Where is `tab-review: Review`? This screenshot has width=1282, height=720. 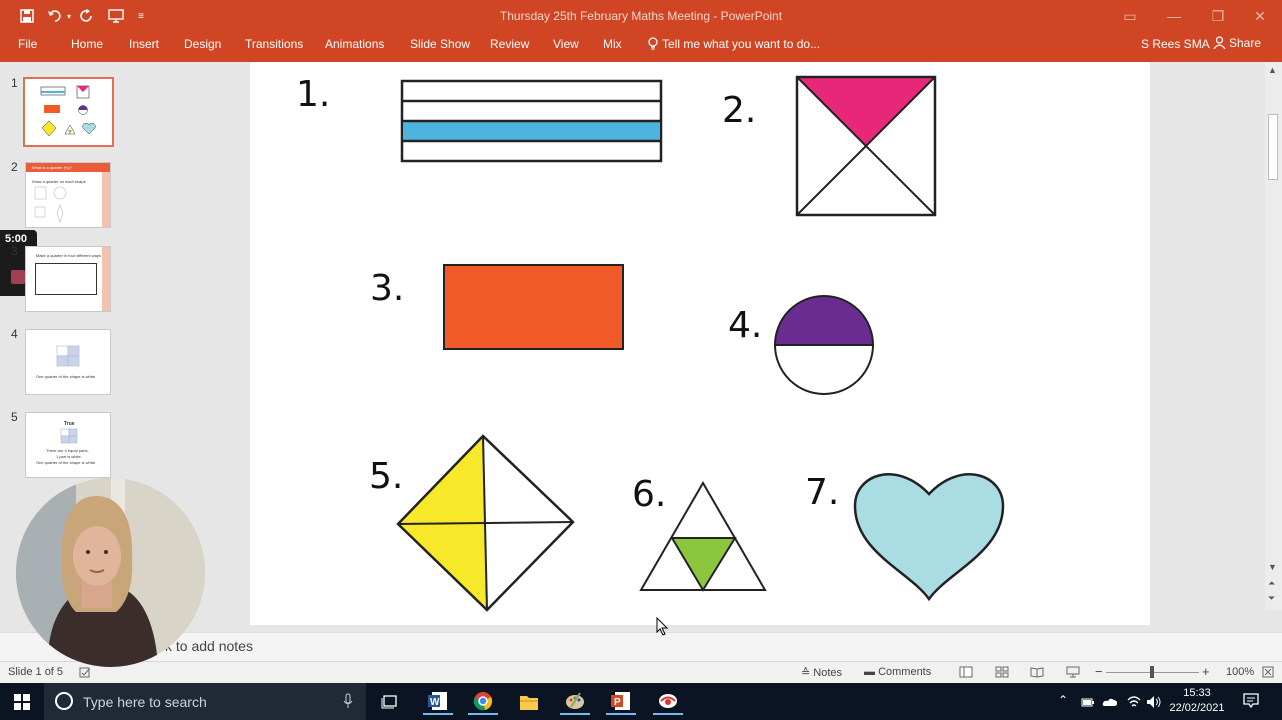 tab-review: Review is located at coordinates (509, 44).